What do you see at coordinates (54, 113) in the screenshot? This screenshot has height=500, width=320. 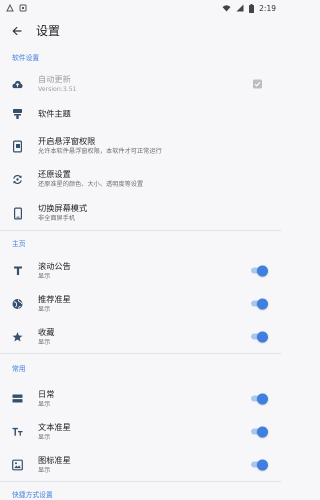 I see `setting-title: 软件主题` at bounding box center [54, 113].